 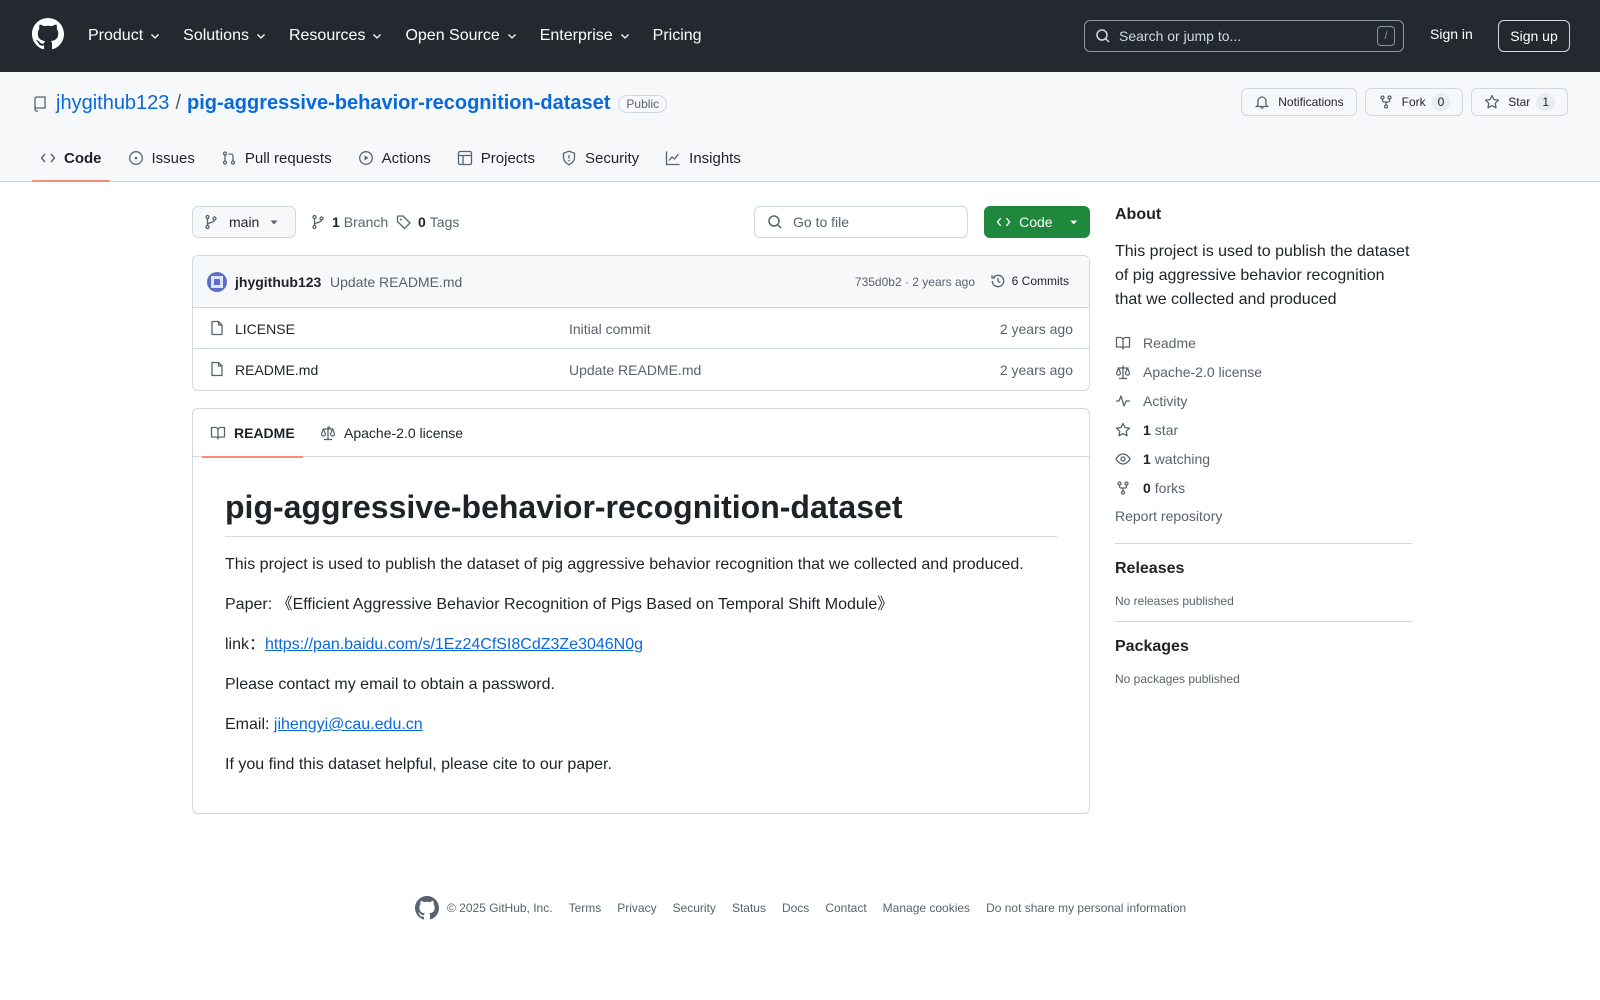 I want to click on file-row: LICENSE Initial commit 2 years ago, so click(x=641, y=328).